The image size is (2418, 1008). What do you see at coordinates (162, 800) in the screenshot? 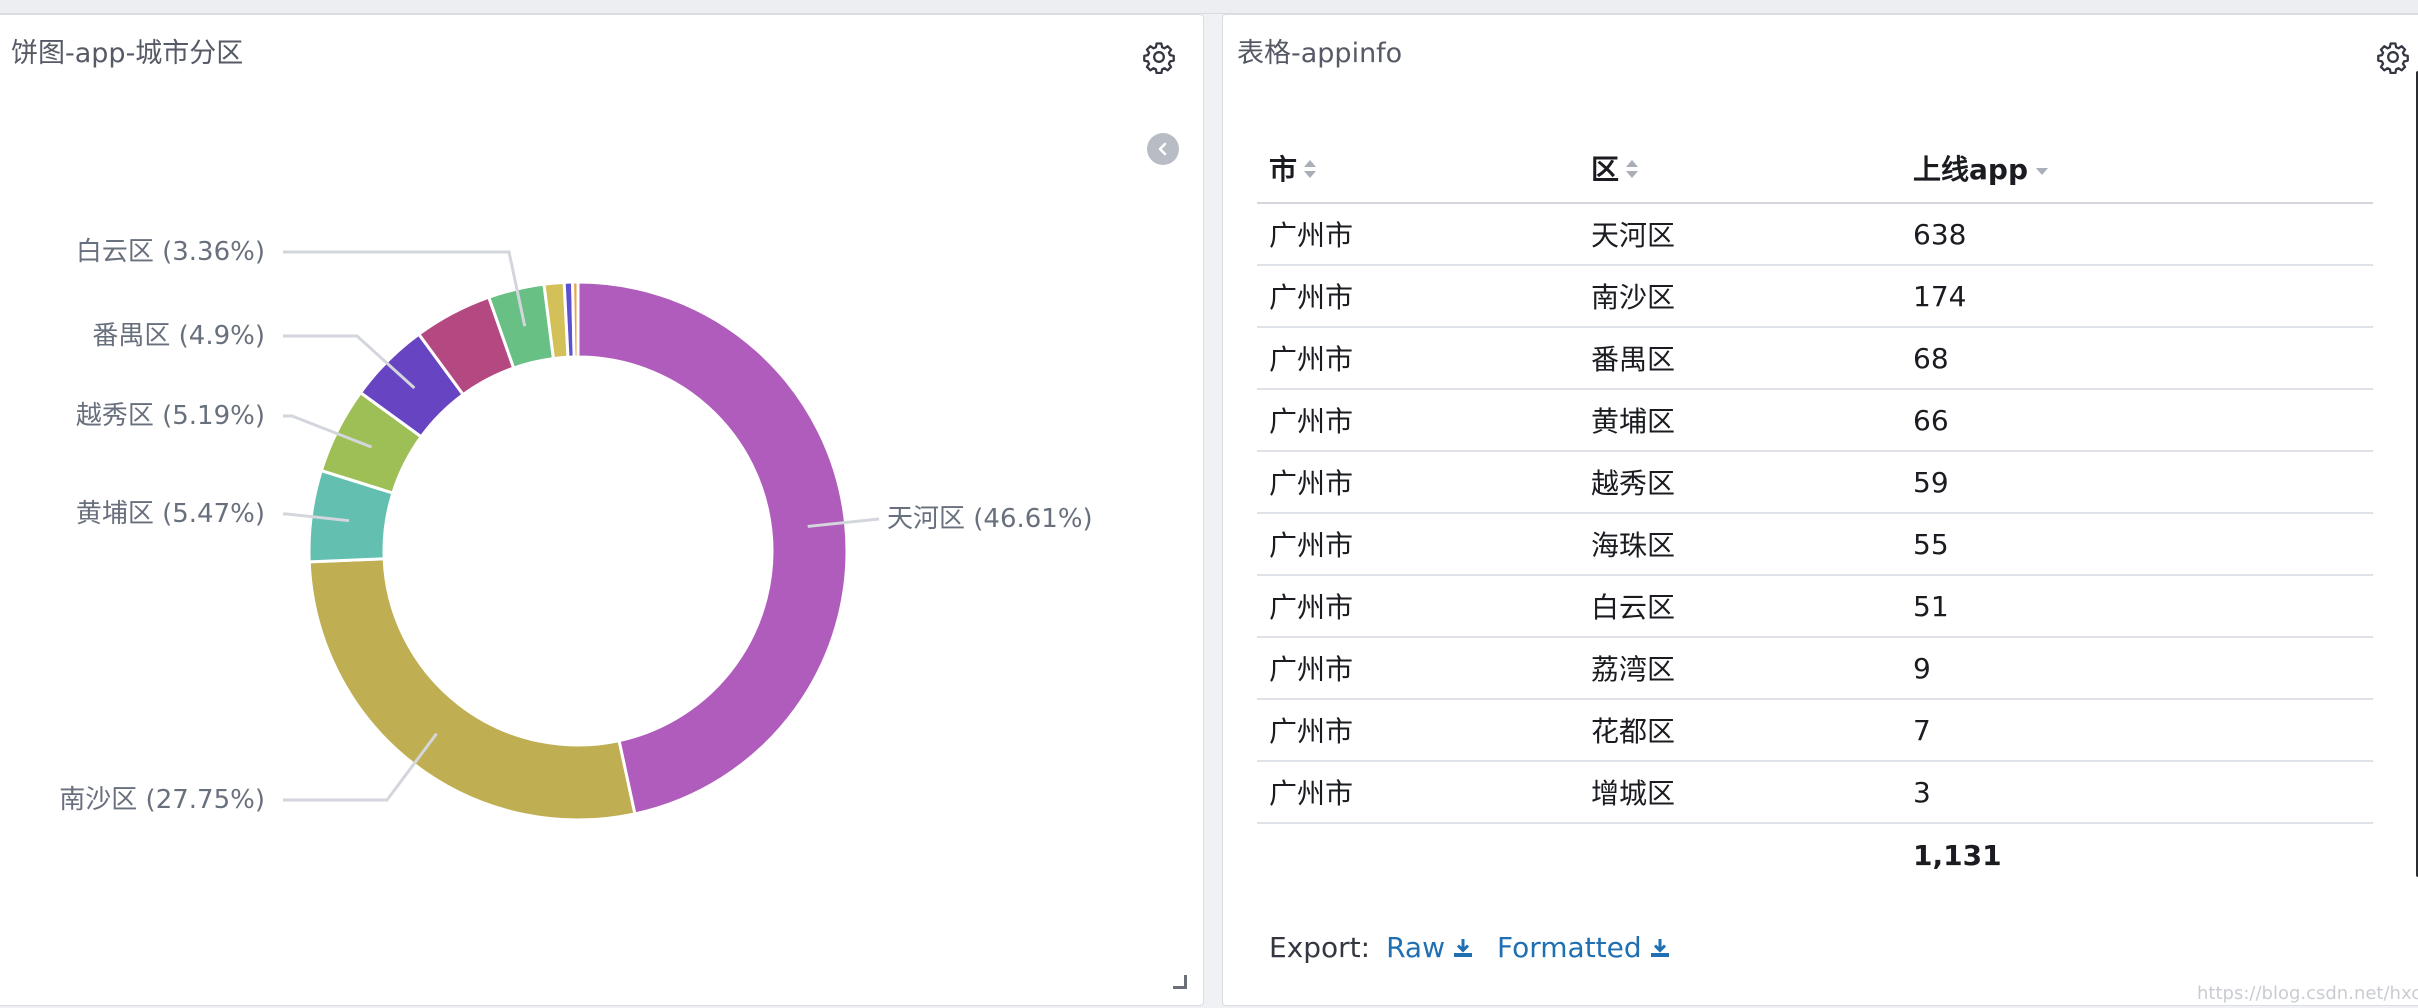
I see `slice-label: 南沙区 (27.75%)` at bounding box center [162, 800].